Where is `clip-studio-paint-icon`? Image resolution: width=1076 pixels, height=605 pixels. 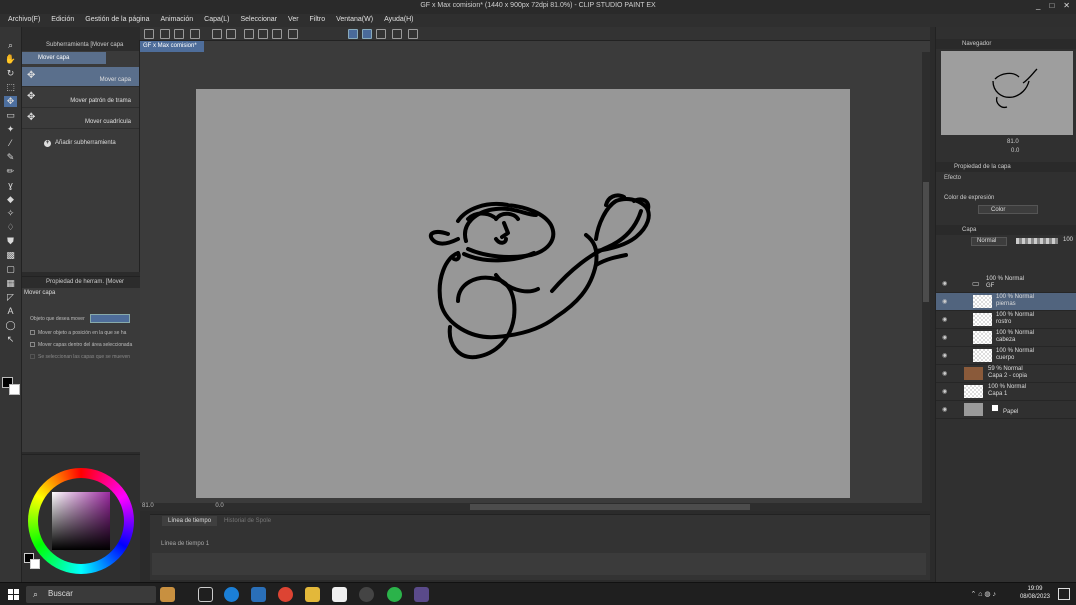 clip-studio-paint-icon is located at coordinates (421, 594).